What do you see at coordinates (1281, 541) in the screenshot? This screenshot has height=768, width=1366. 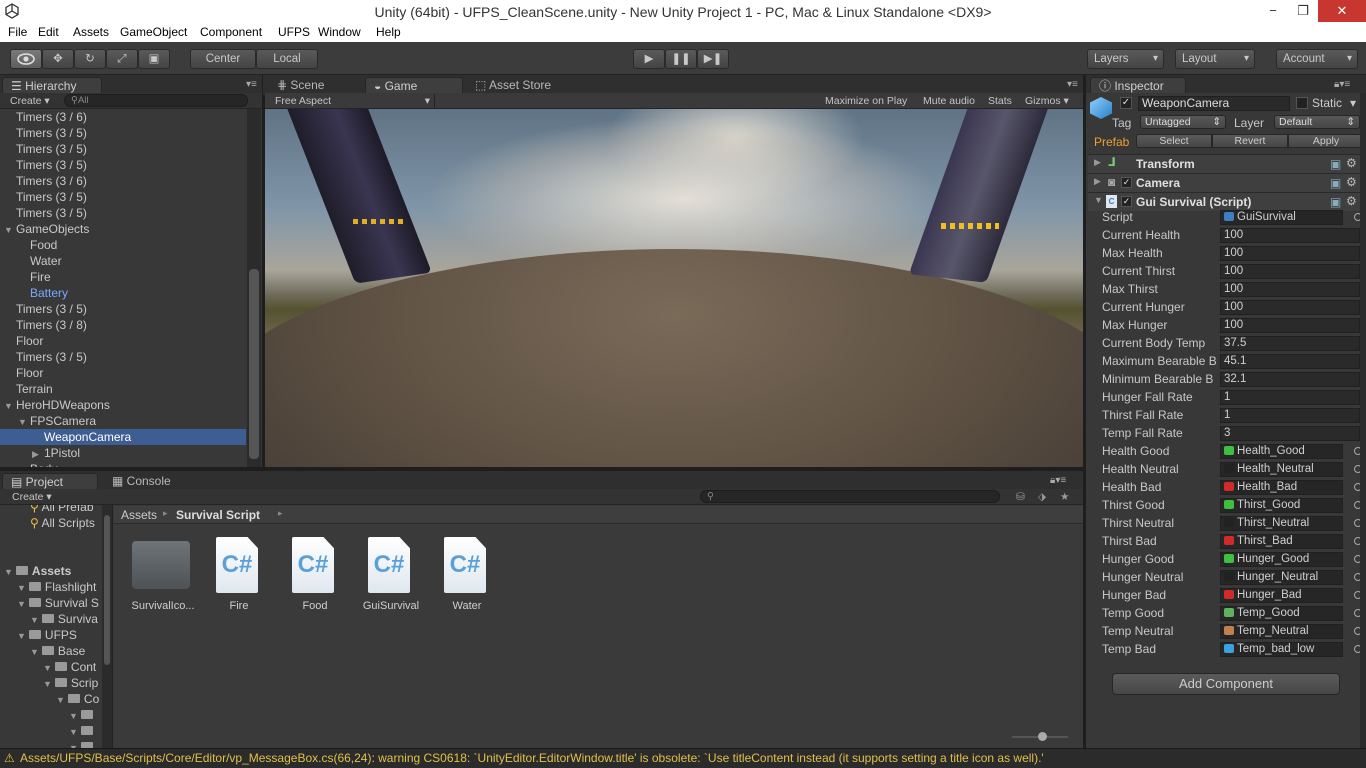 I see `object-reference-field: Thirst_Bad` at bounding box center [1281, 541].